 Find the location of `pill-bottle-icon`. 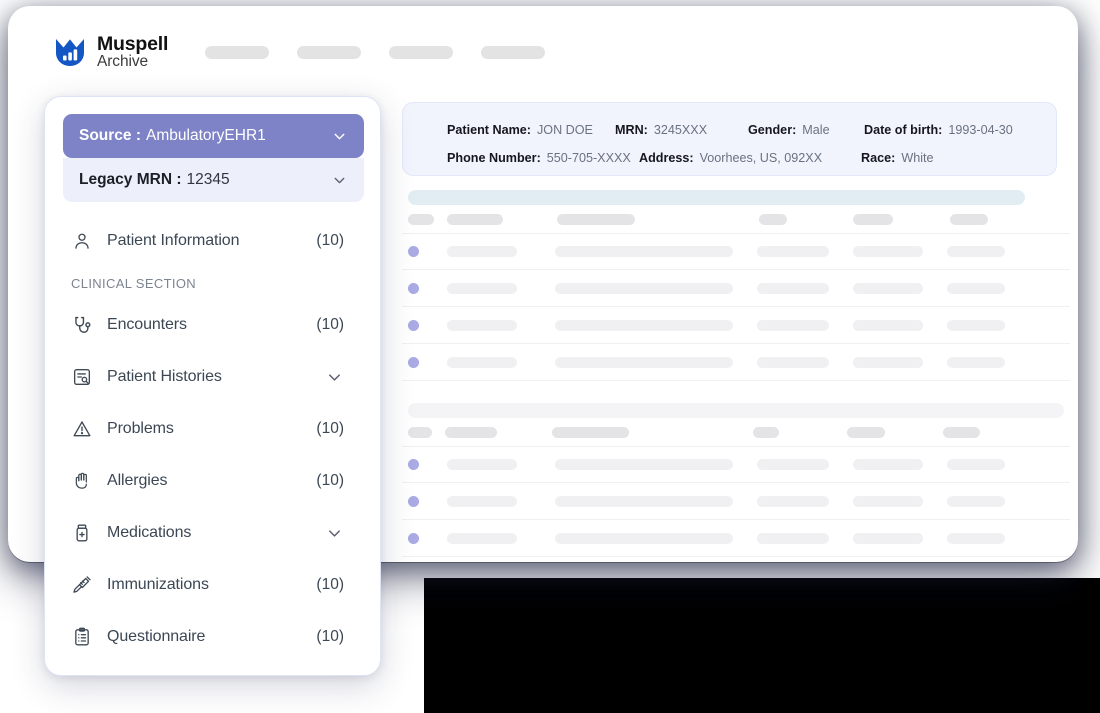

pill-bottle-icon is located at coordinates (82, 533).